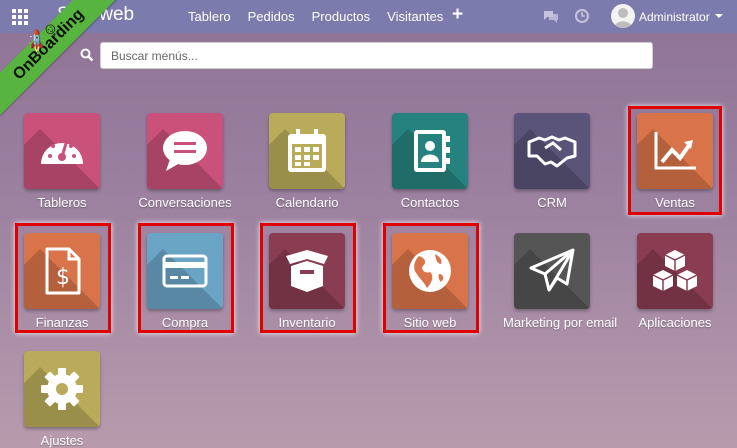 This screenshot has width=737, height=448. I want to click on menu-tablero: Tablero, so click(209, 16).